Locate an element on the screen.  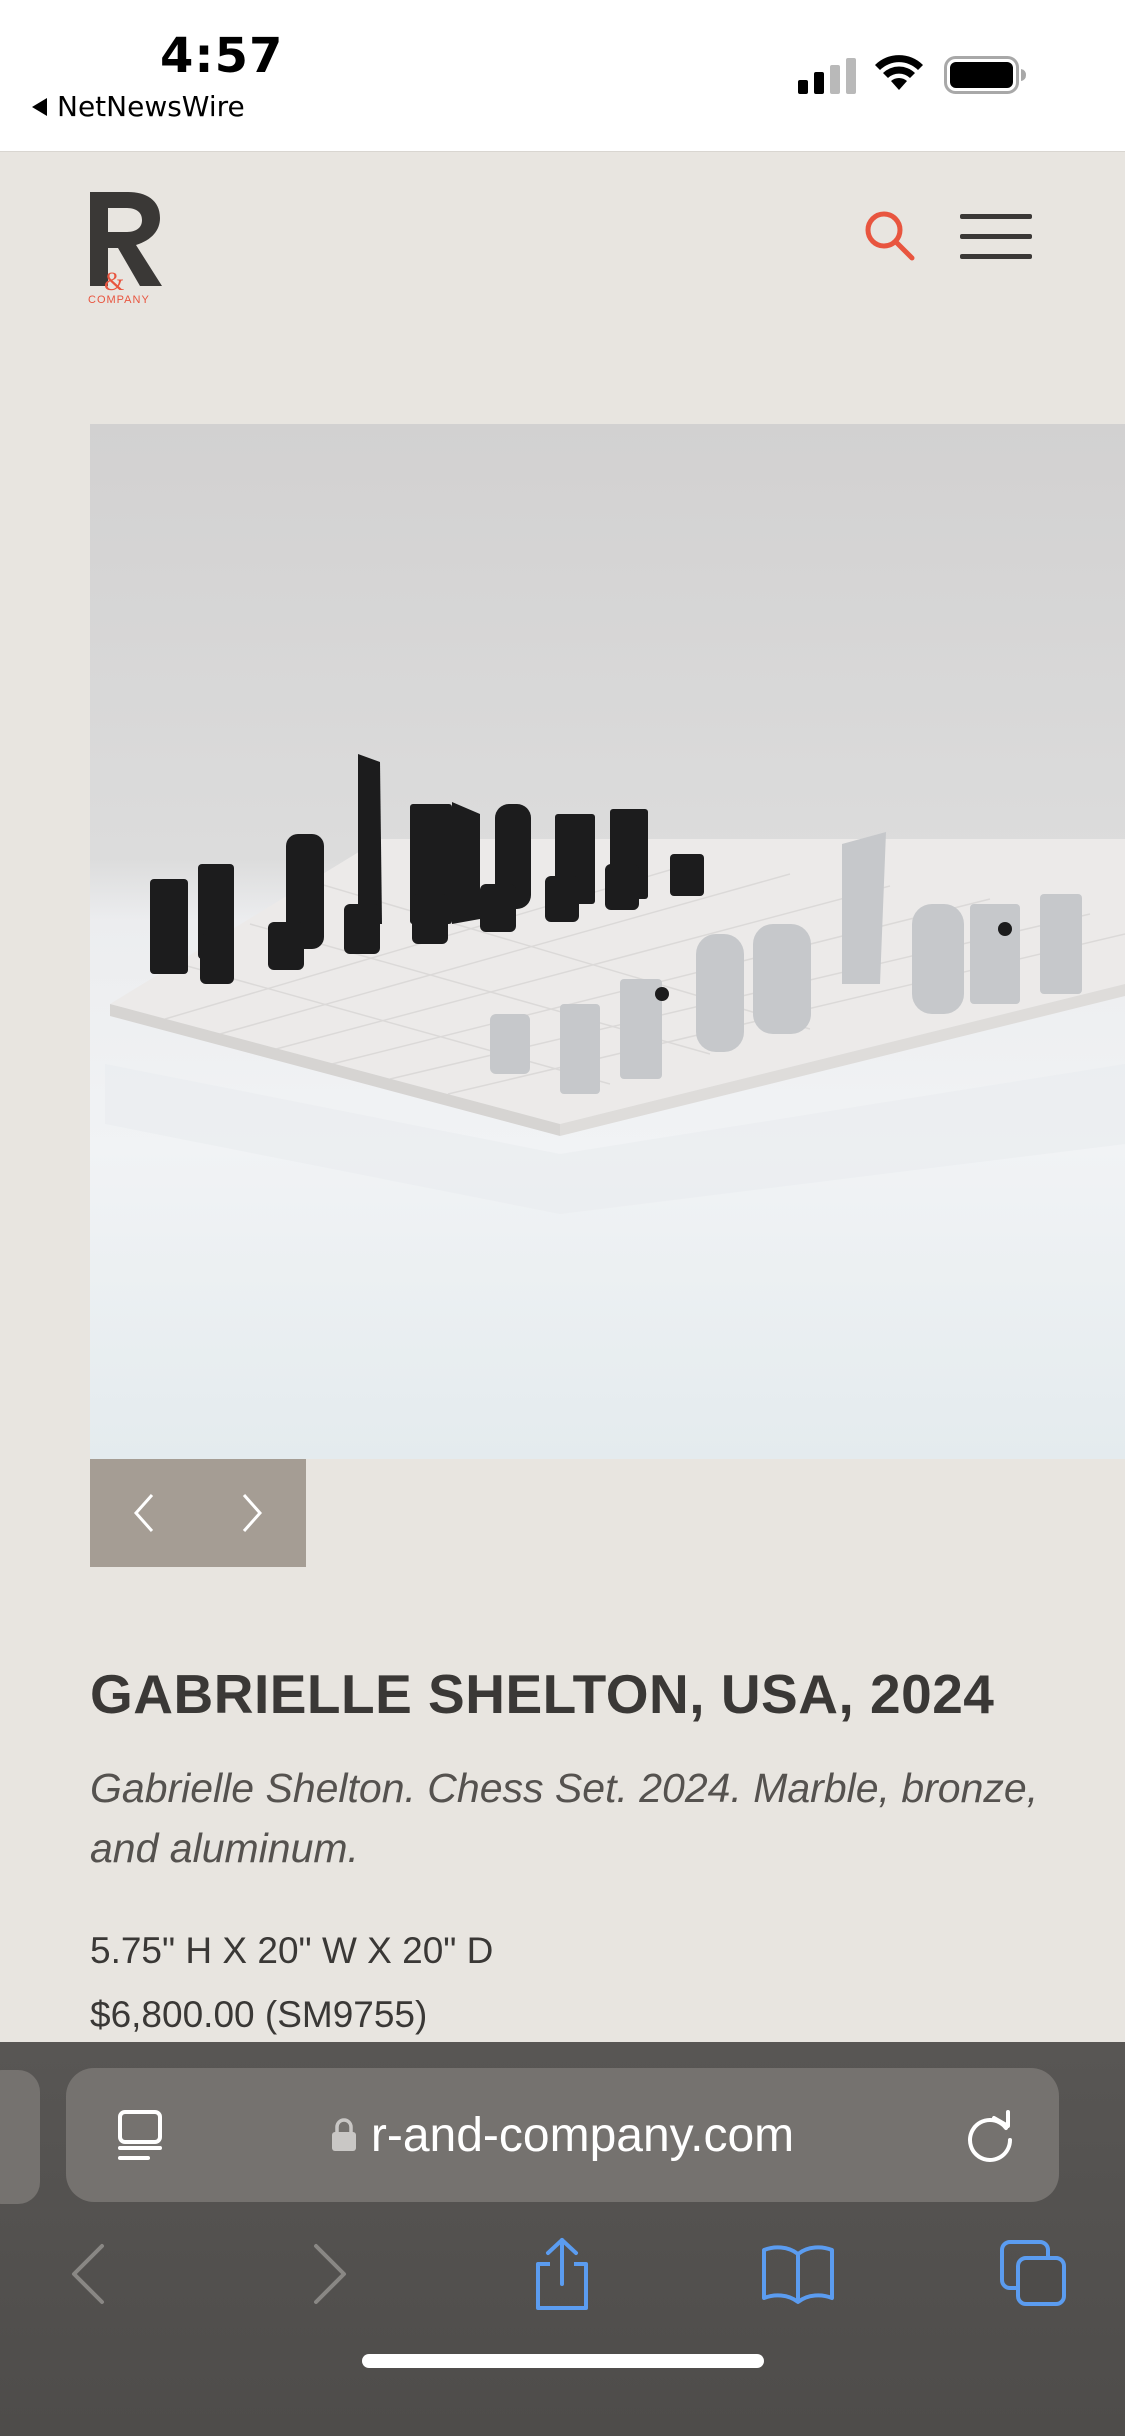
logo-ampersand: & is located at coordinates (114, 281).